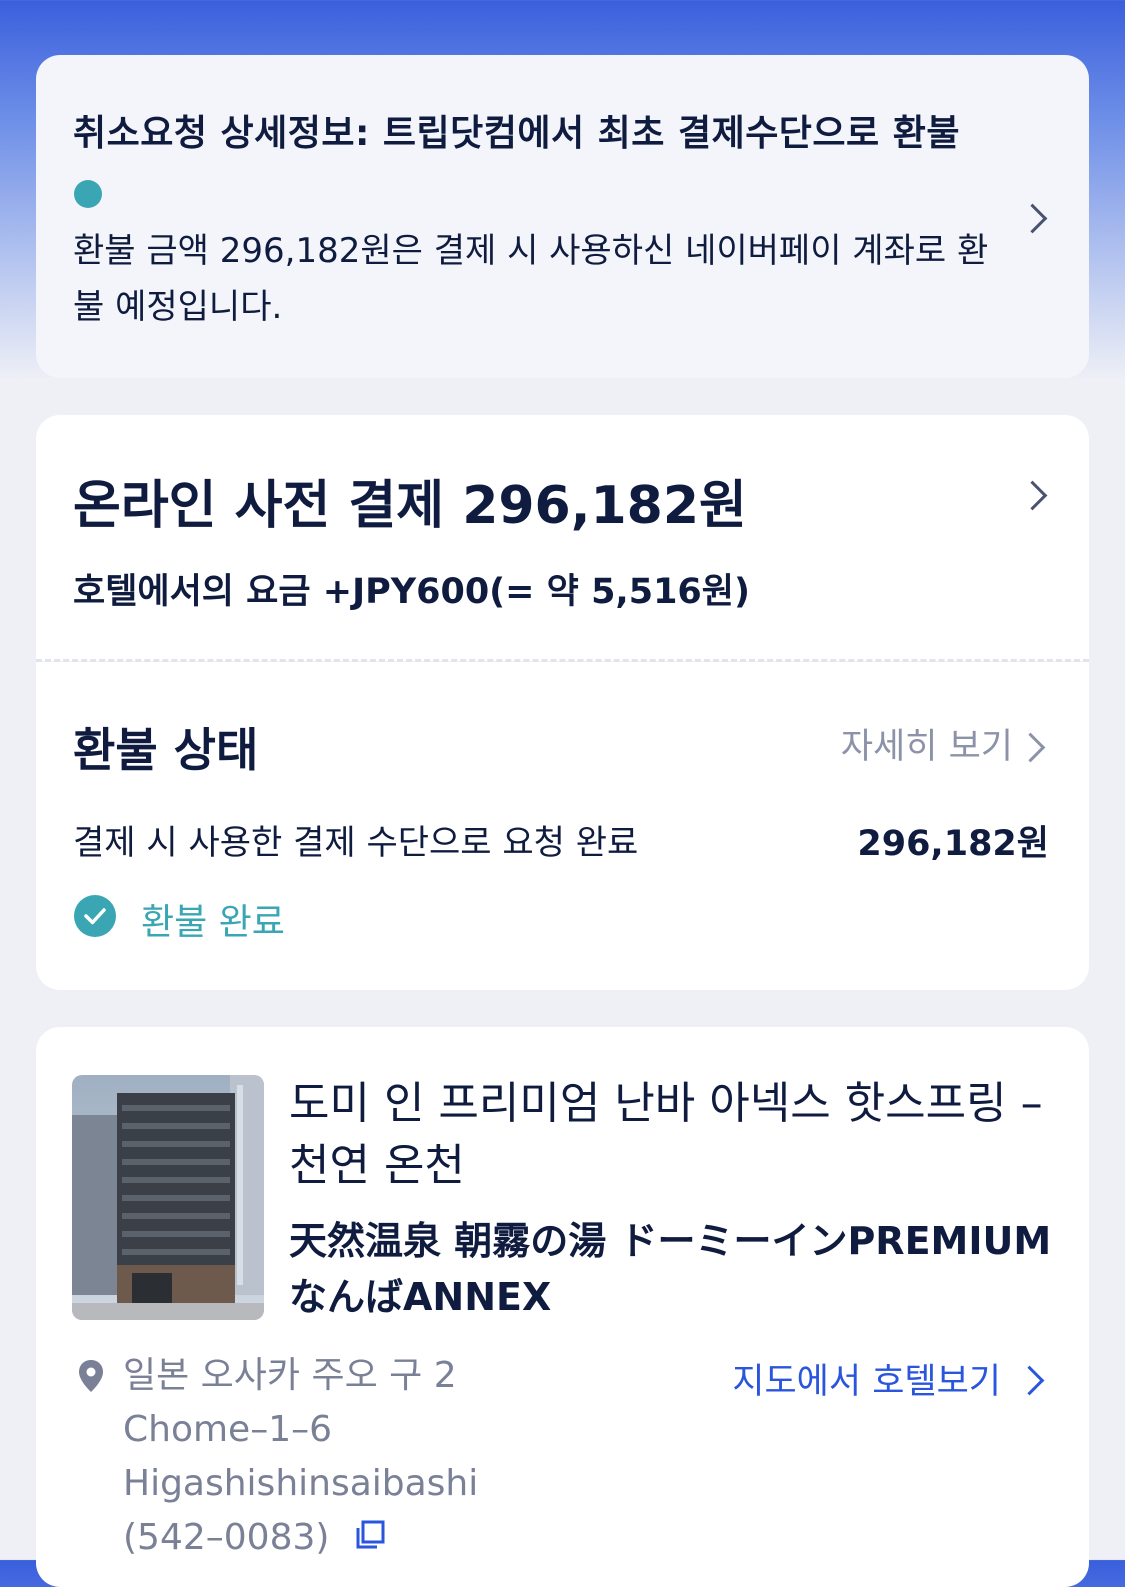  What do you see at coordinates (670, 1269) in the screenshot?
I see `hotel-name-japanese: 天然温泉 朝霧の湯 ドーミーインPREMIUMなんばANNEX` at bounding box center [670, 1269].